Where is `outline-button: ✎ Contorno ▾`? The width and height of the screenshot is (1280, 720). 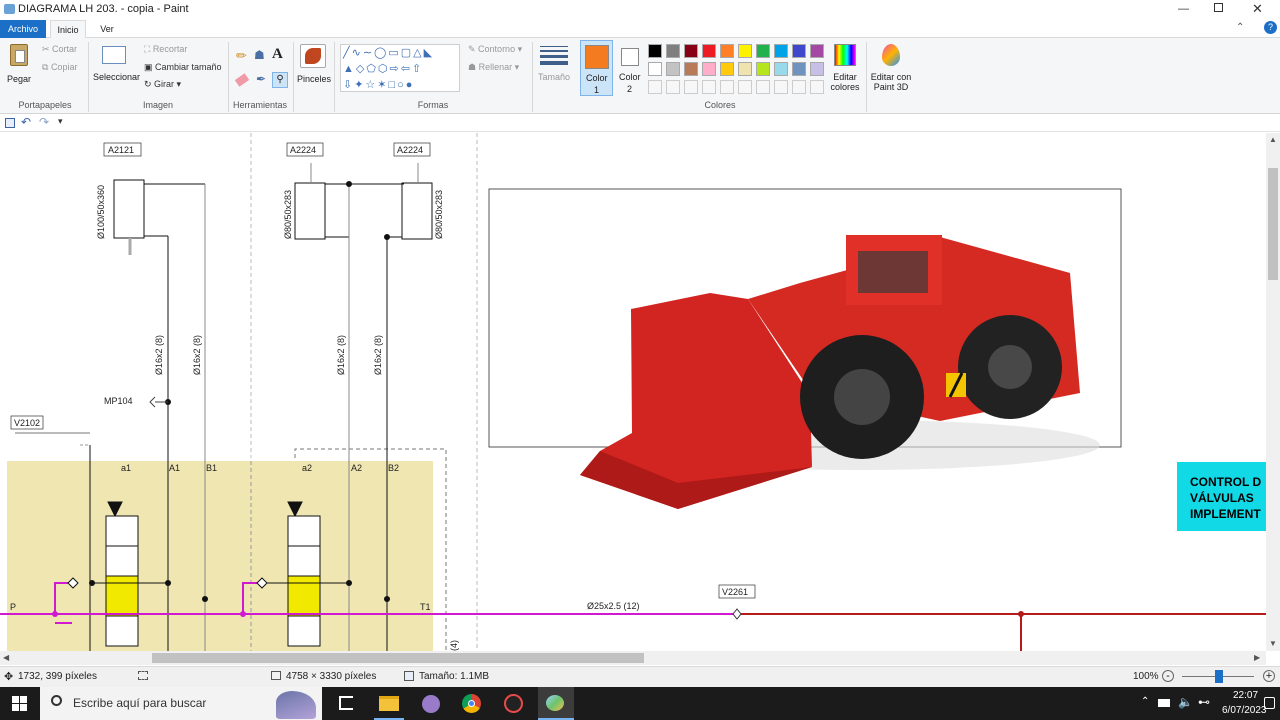 outline-button: ✎ Contorno ▾ is located at coordinates (495, 49).